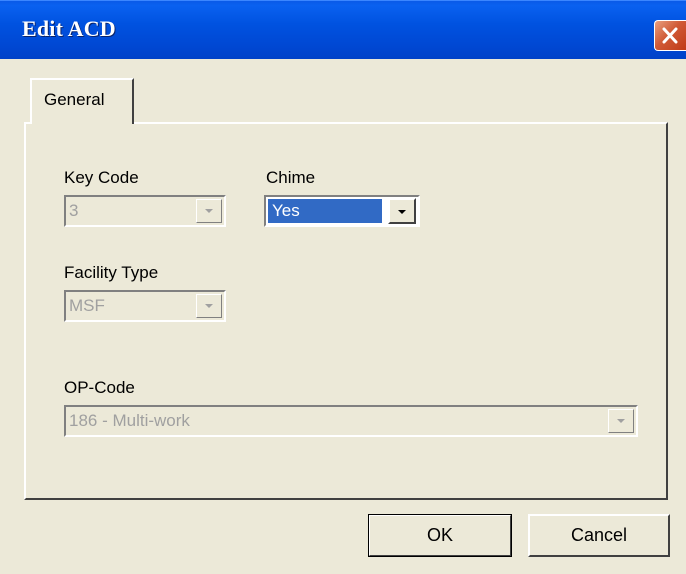 The image size is (686, 574). What do you see at coordinates (599, 535) in the screenshot?
I see `cancel-button: Cancel` at bounding box center [599, 535].